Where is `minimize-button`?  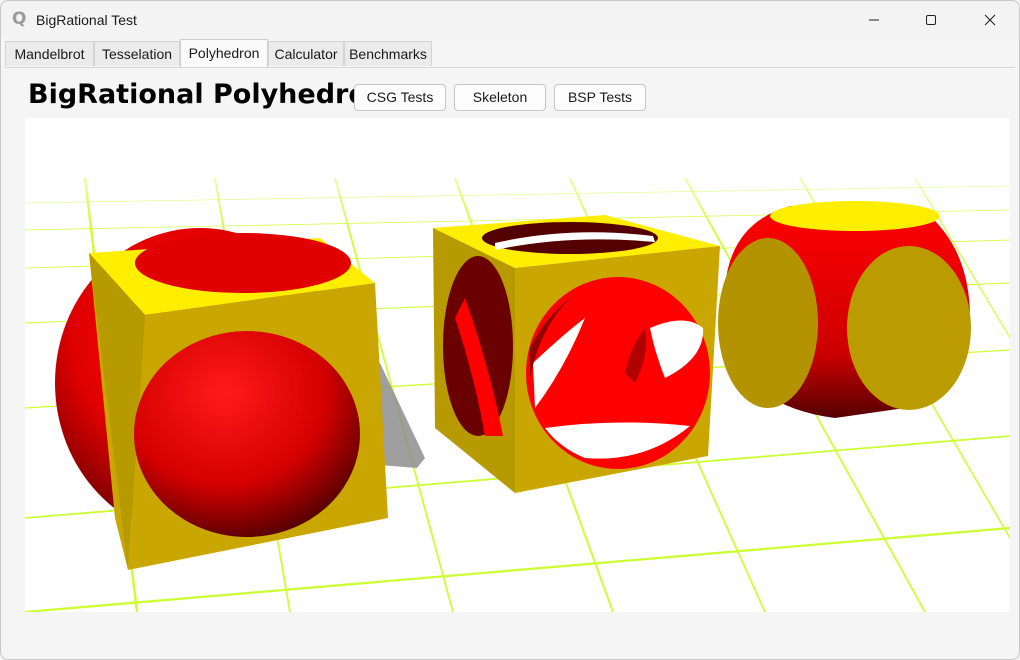
minimize-button is located at coordinates (874, 20).